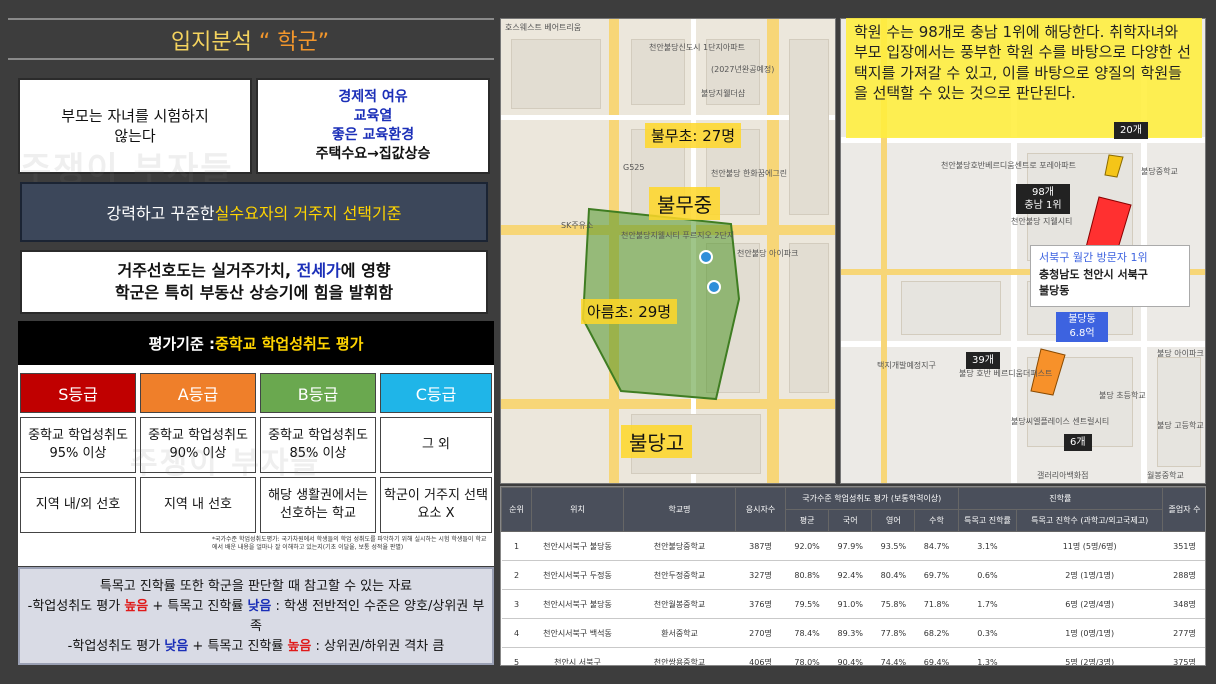  I want to click on table-cell: 천안시서북구 백석동, so click(577, 633).